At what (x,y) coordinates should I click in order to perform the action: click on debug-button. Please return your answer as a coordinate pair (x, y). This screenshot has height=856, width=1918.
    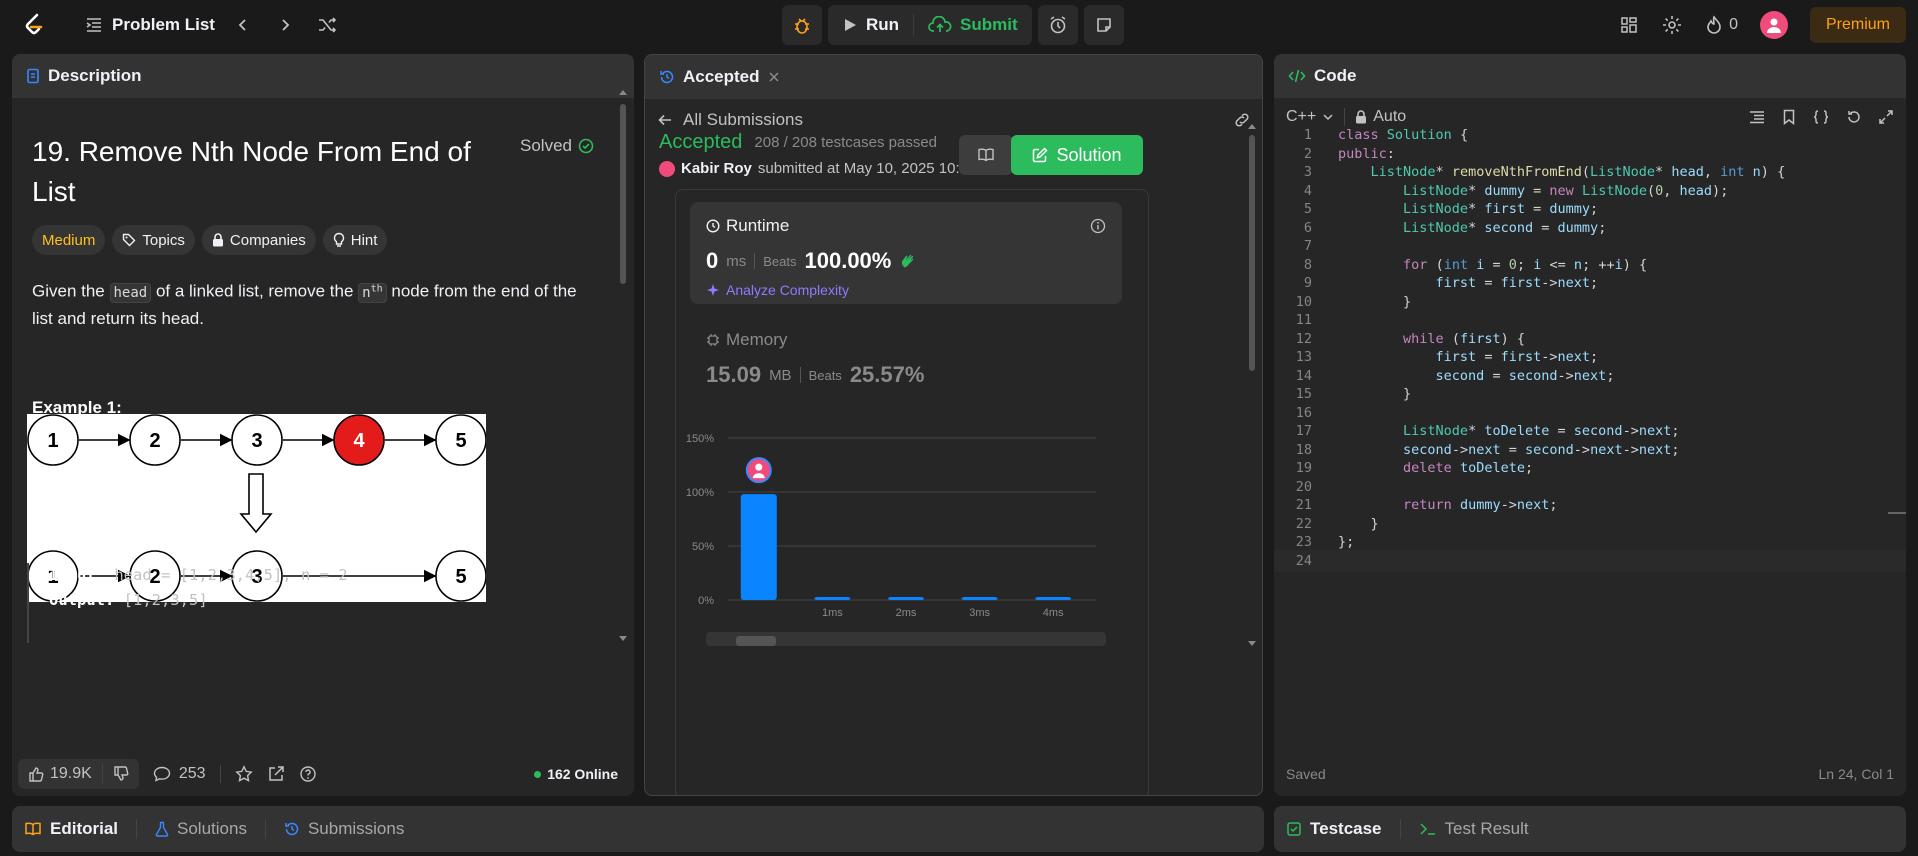
    Looking at the image, I should click on (802, 25).